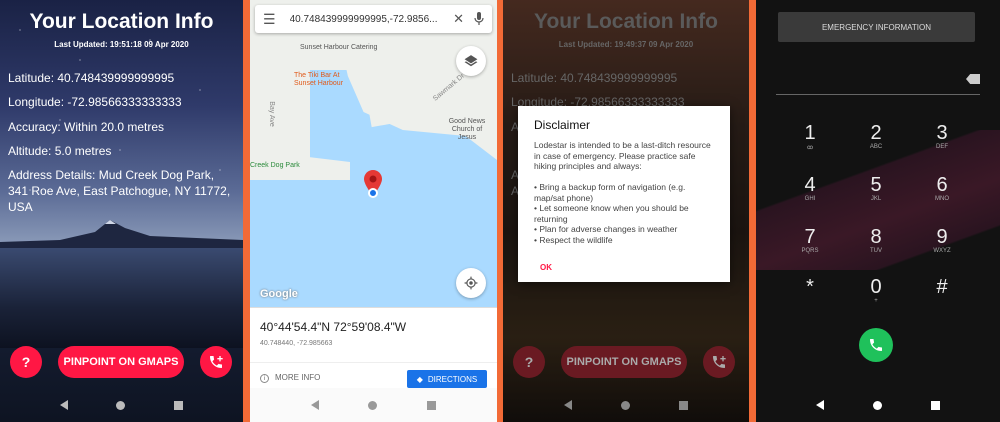  Describe the element at coordinates (452, 379) in the screenshot. I see `directions-label: DIRECTIONS` at that location.